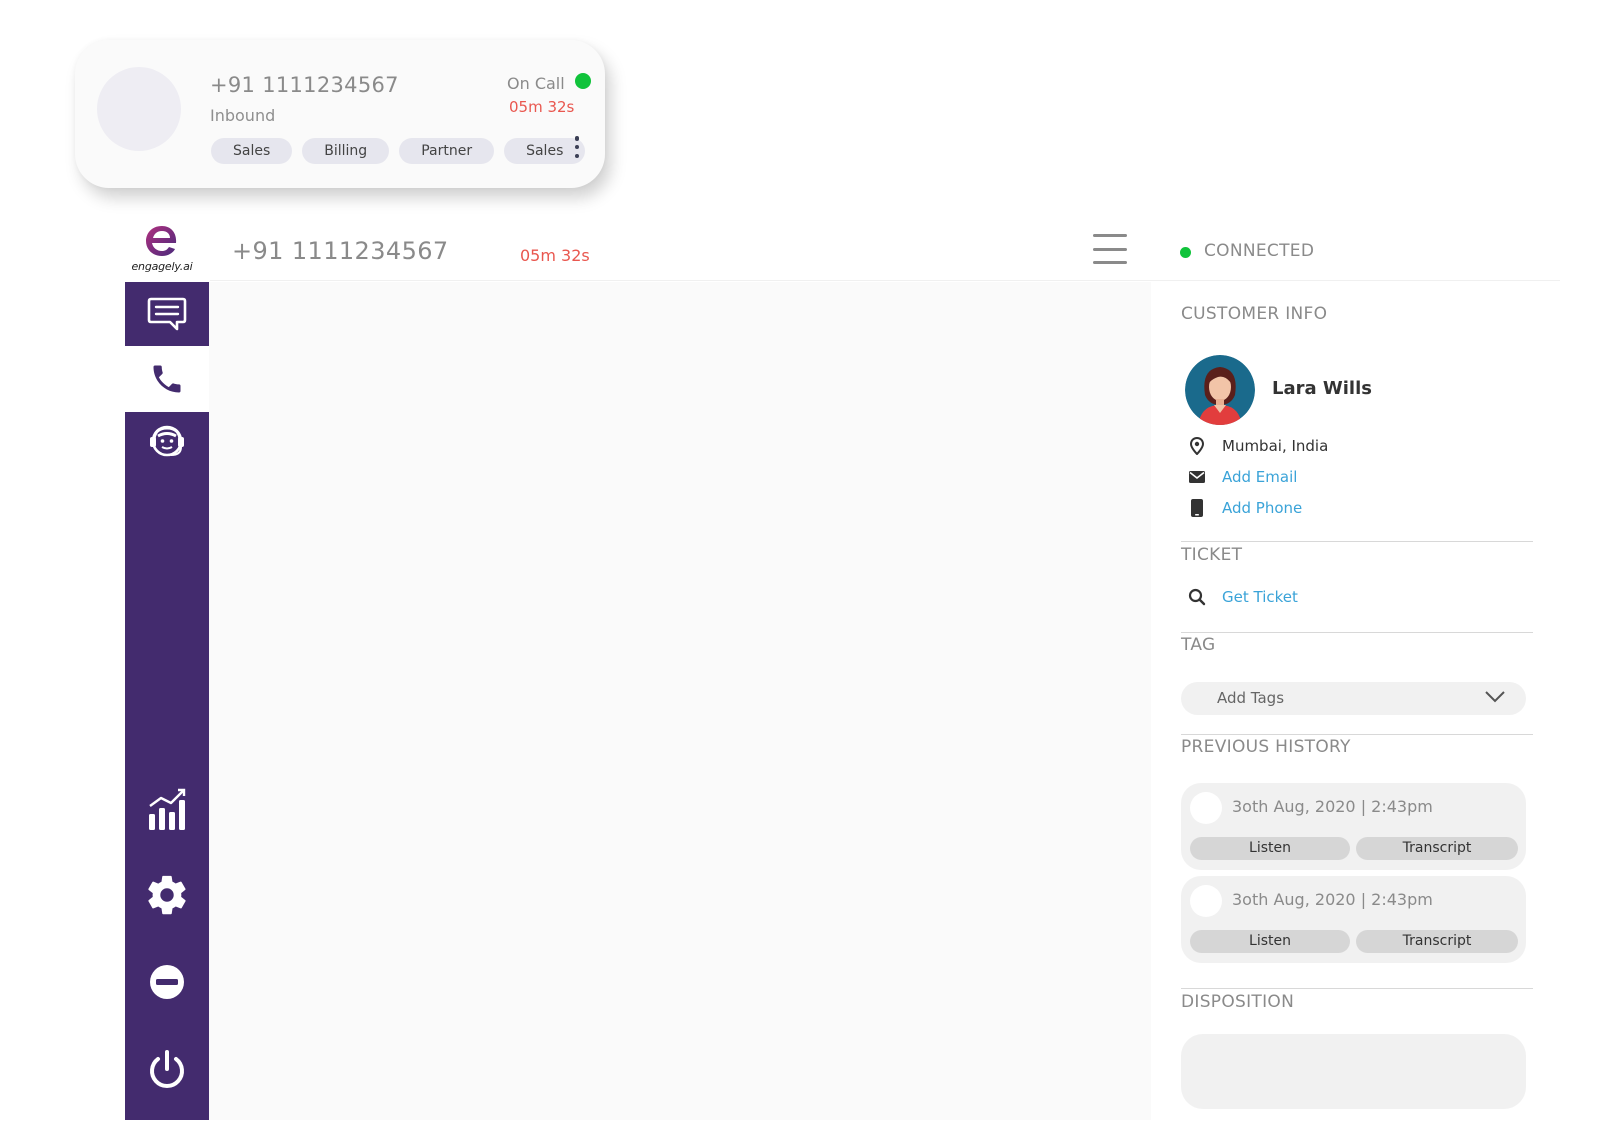  I want to click on more-options-icon, so click(577, 147).